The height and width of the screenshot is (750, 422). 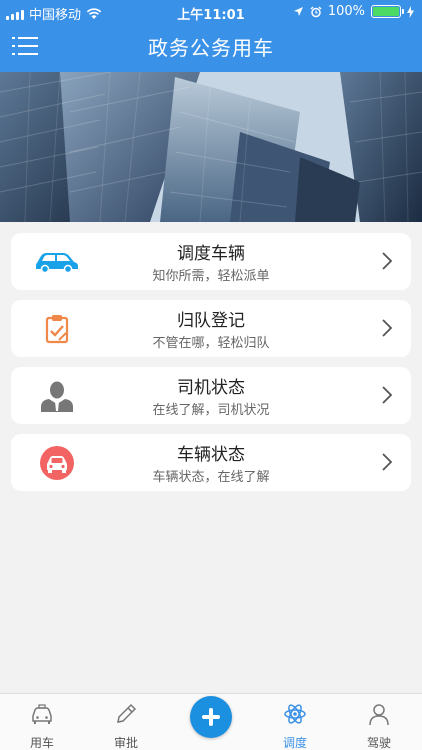 What do you see at coordinates (211, 12) in the screenshot?
I see `status-bar: 中国移动 上午11:01 100%` at bounding box center [211, 12].